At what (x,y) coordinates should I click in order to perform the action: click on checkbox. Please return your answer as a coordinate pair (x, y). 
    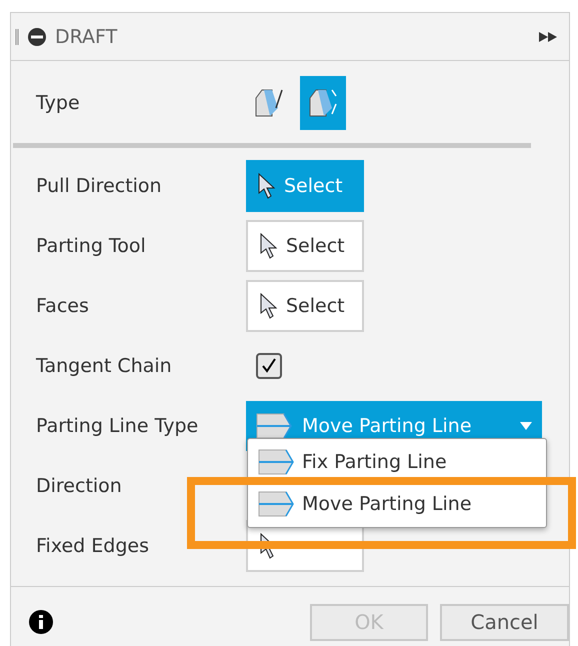
    Looking at the image, I should click on (269, 366).